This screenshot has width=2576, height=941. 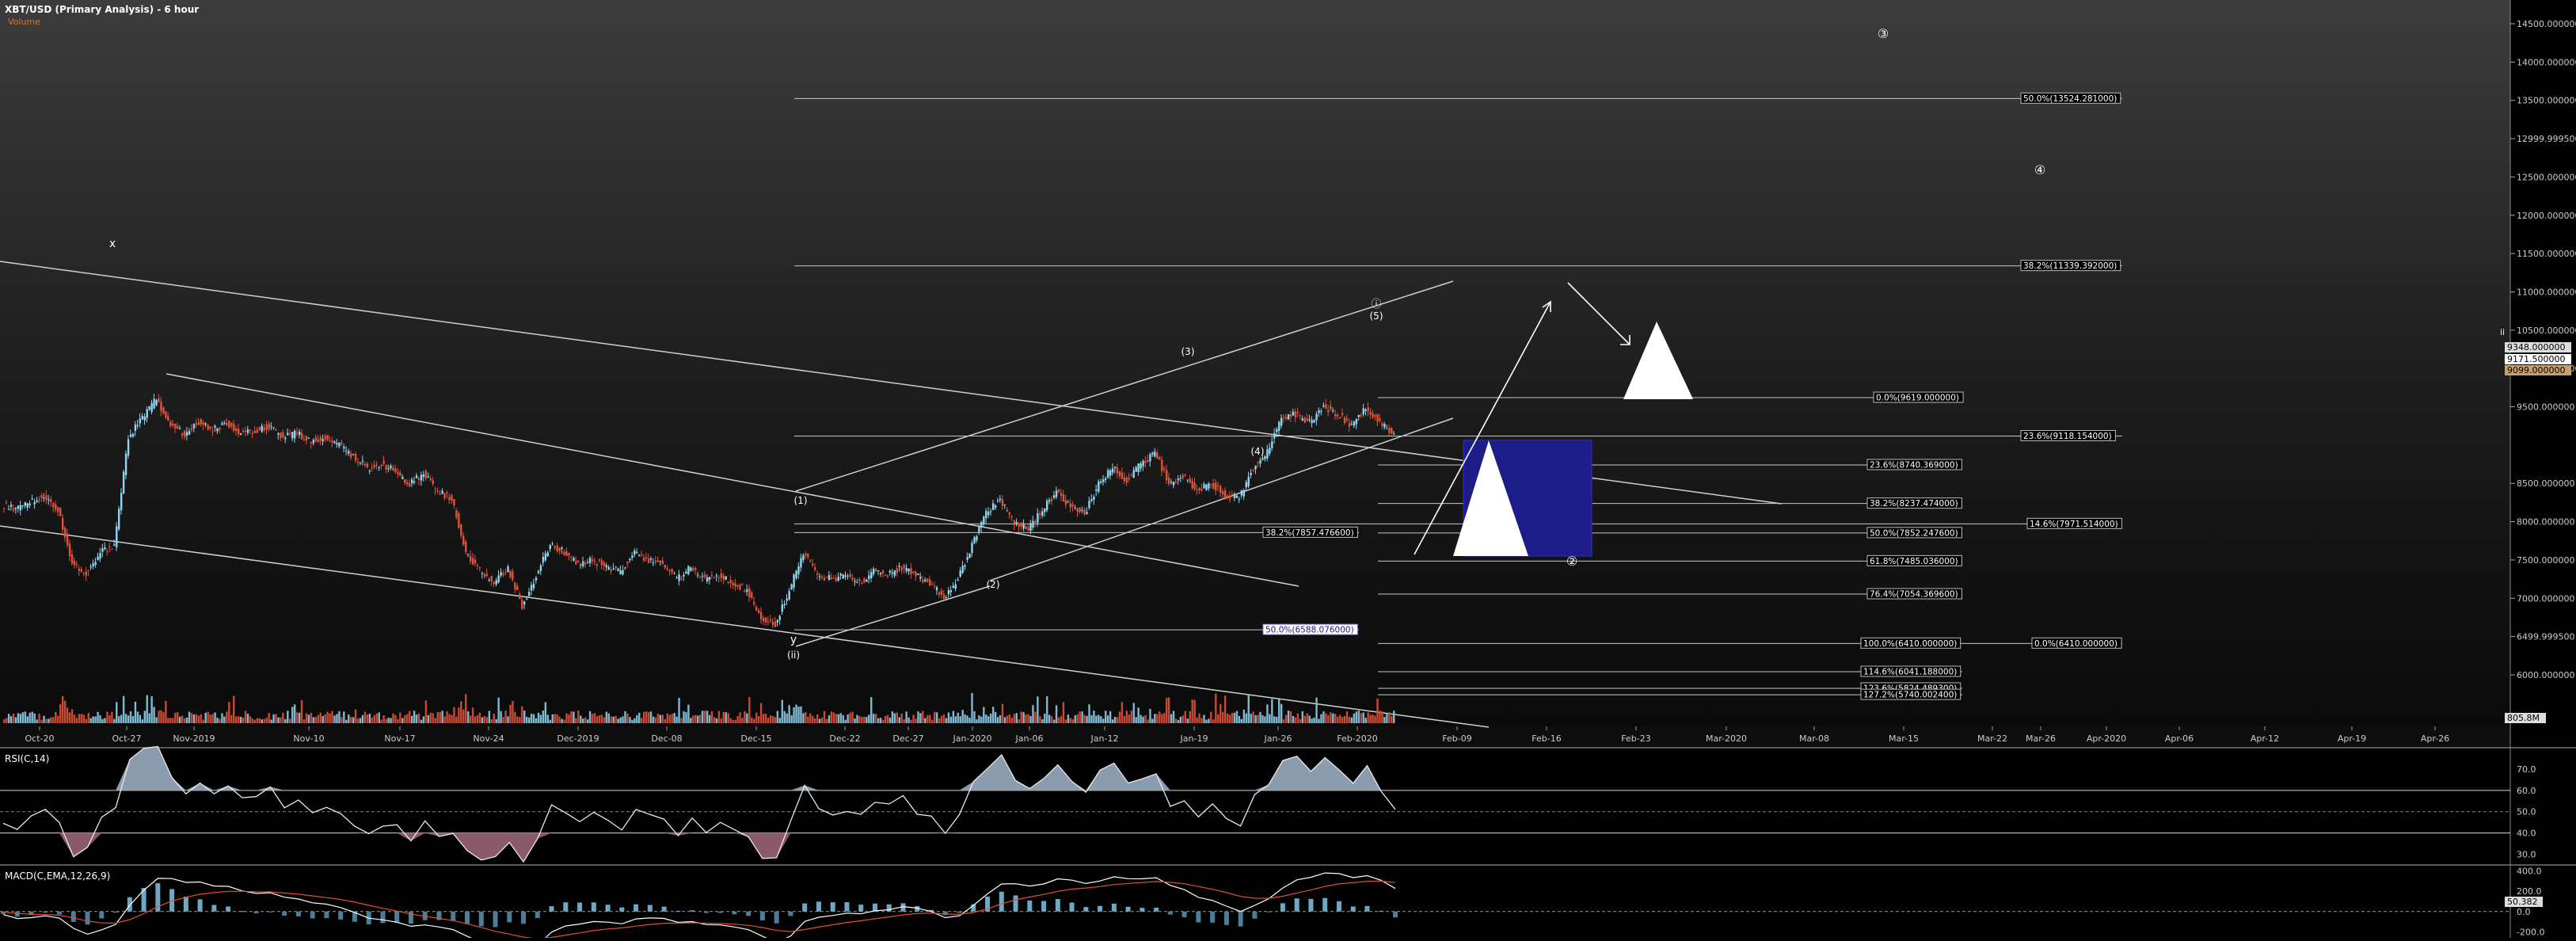 I want to click on price-tick-label: 7500.000000, so click(x=2545, y=560).